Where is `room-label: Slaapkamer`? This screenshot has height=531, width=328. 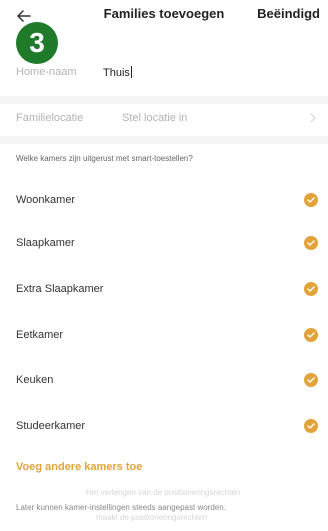
room-label: Slaapkamer is located at coordinates (45, 243).